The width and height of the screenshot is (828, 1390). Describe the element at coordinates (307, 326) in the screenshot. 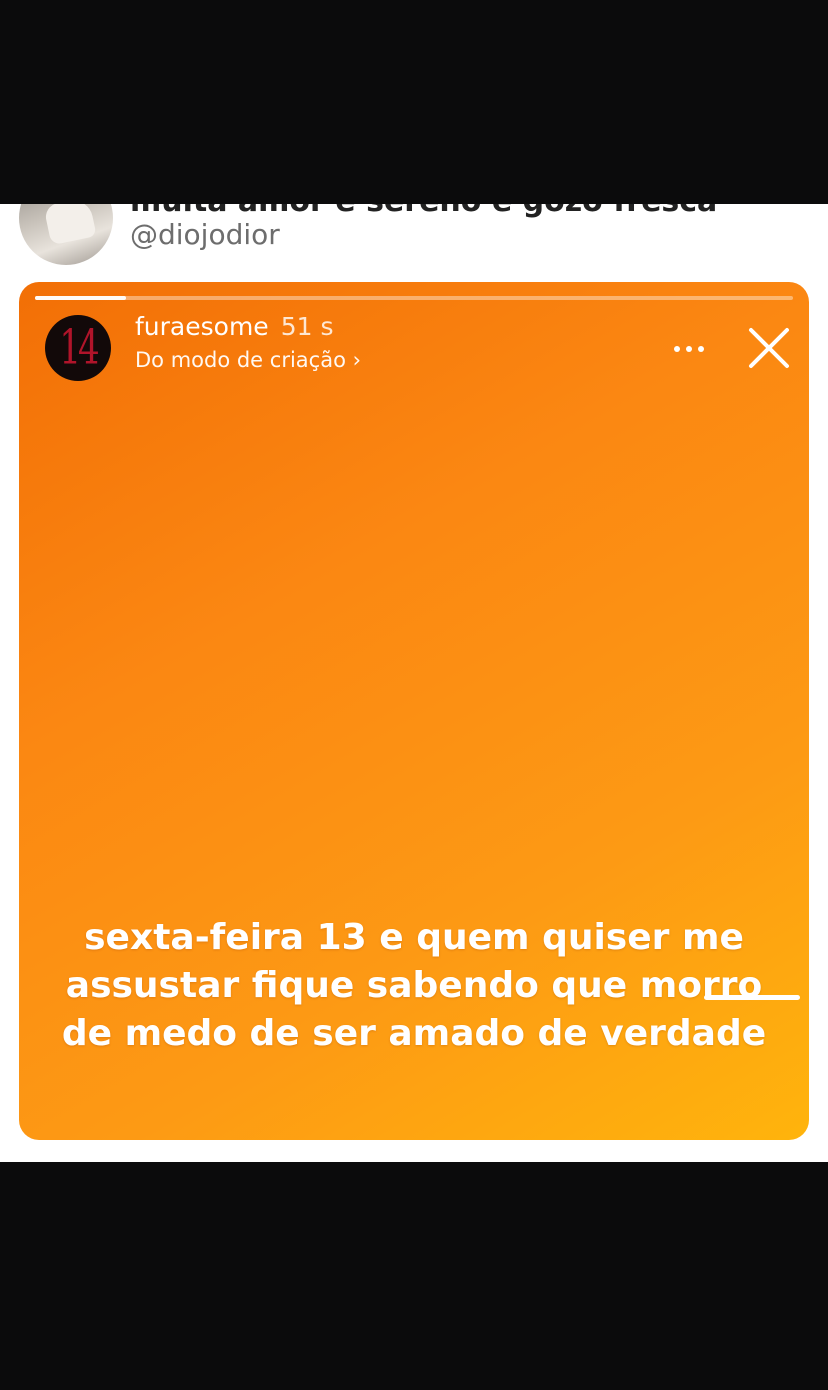

I see `story-time: 51 s` at that location.